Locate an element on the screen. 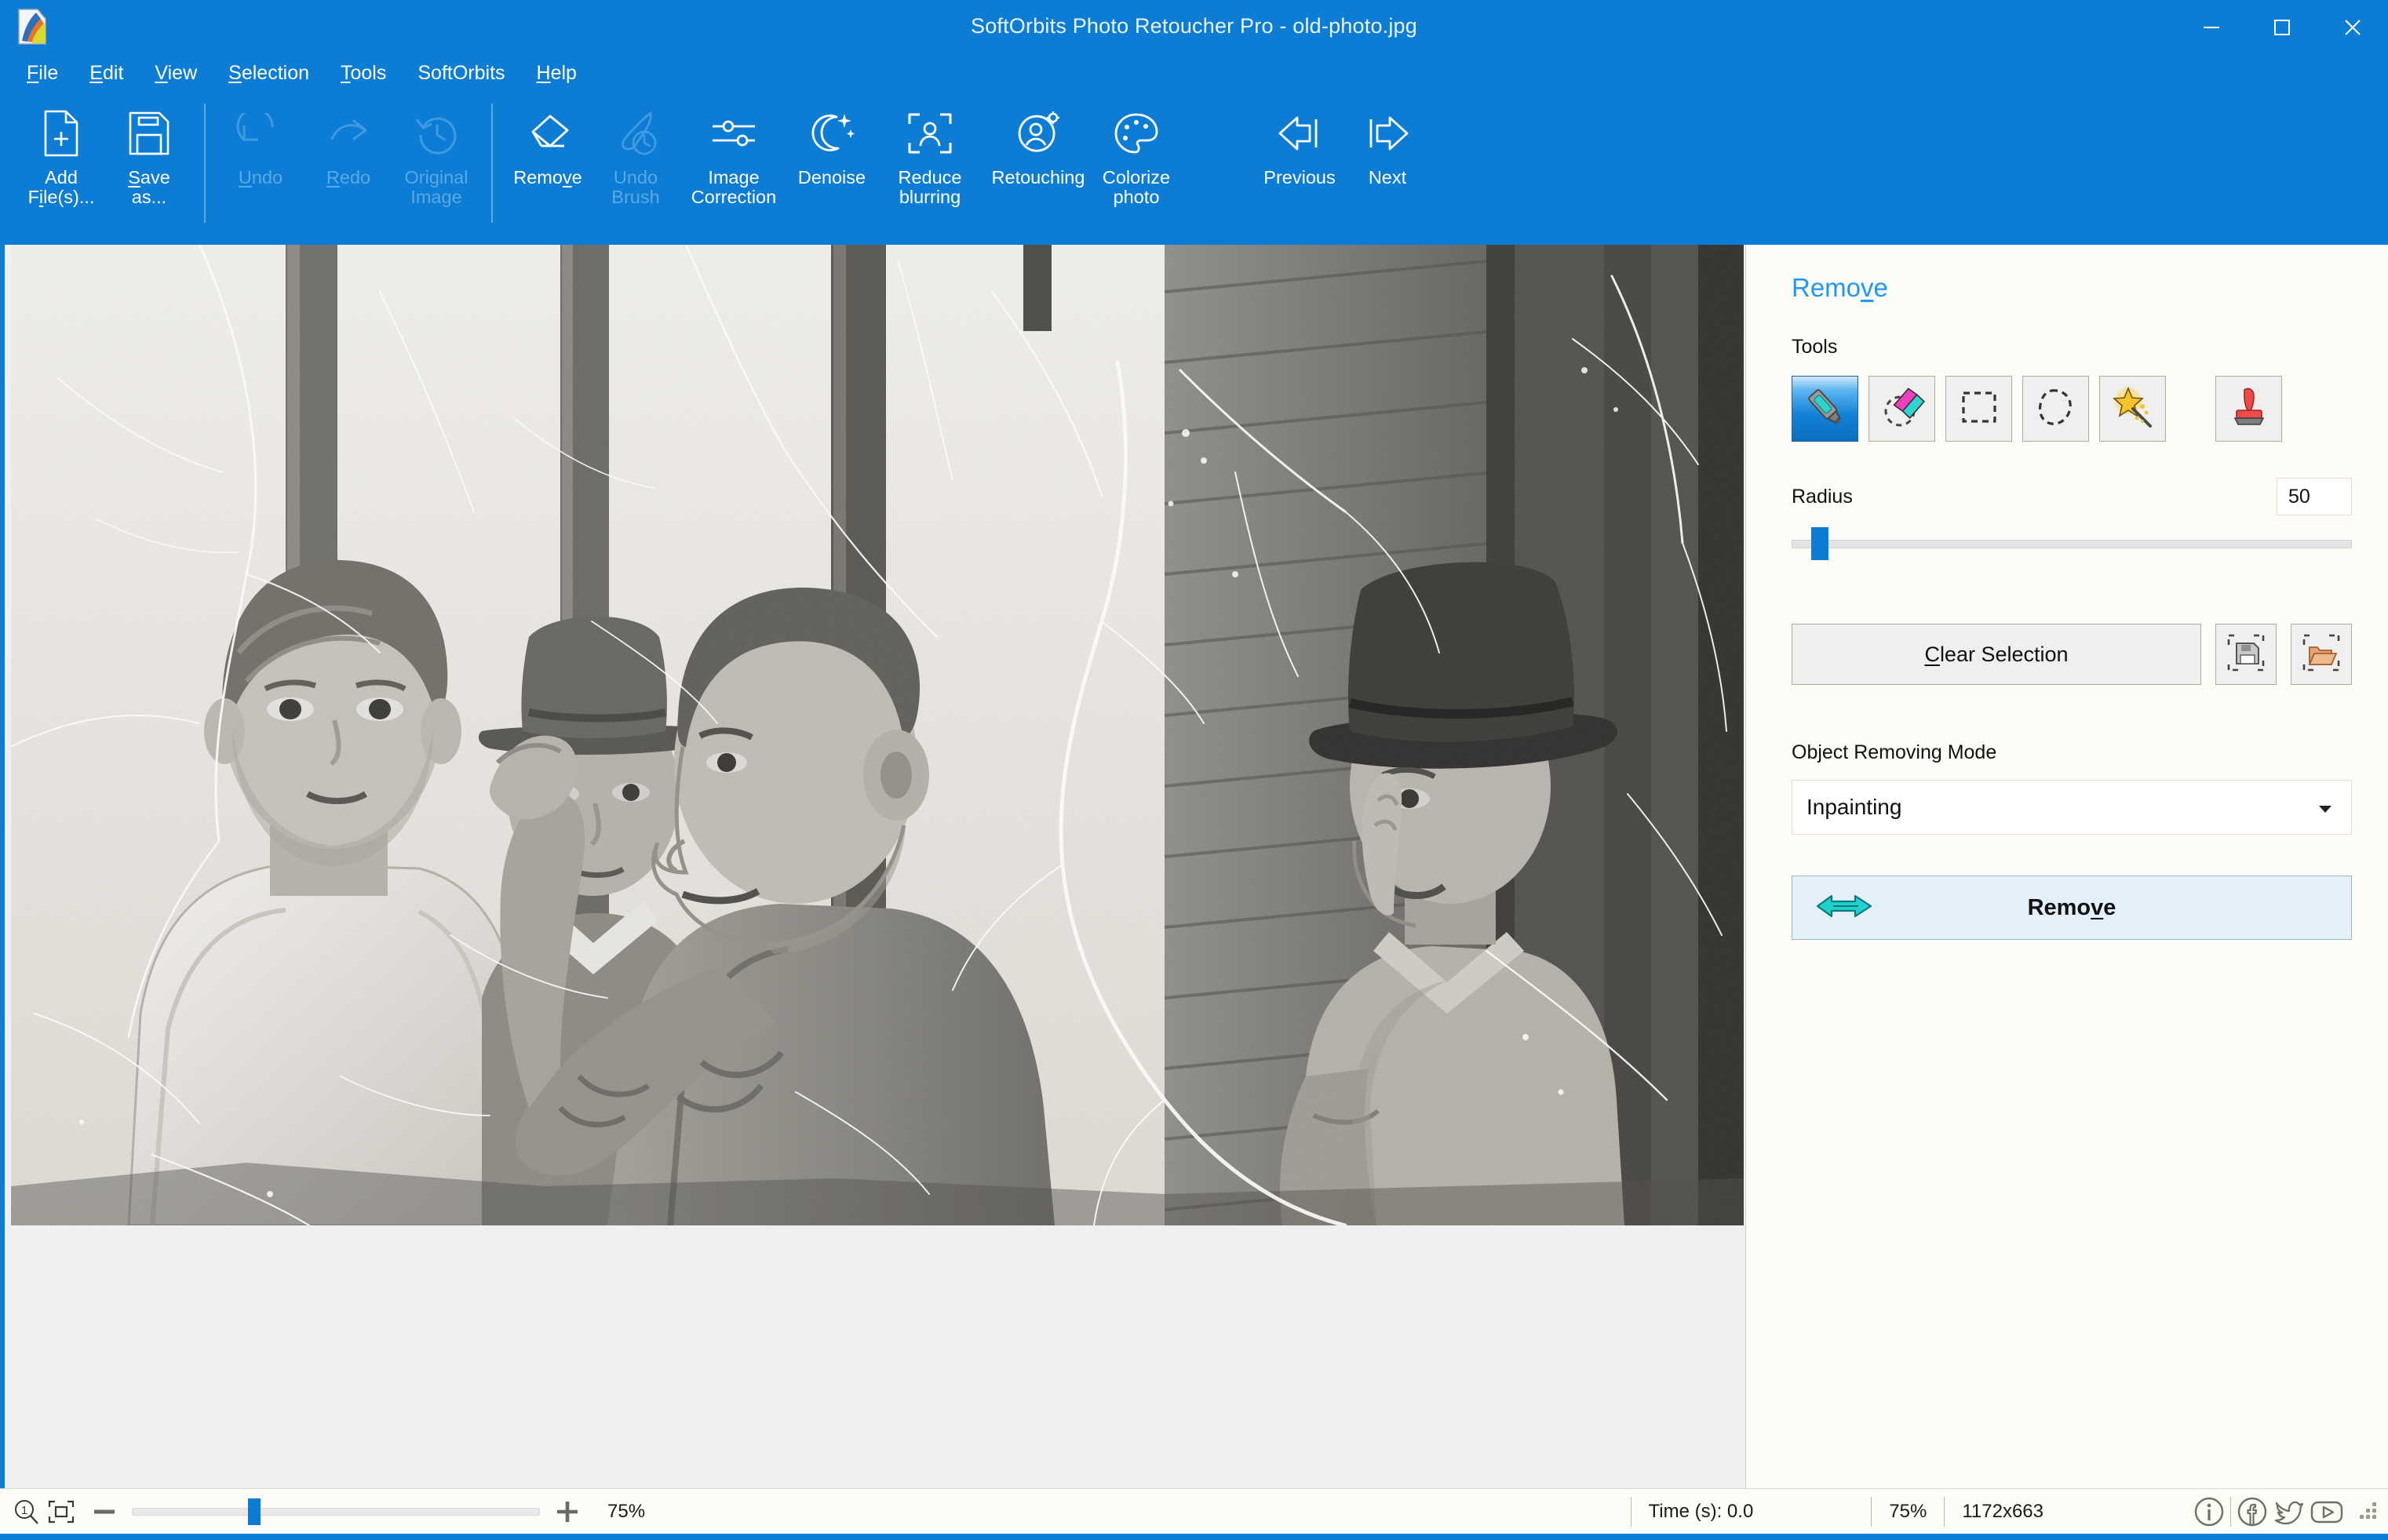 Image resolution: width=2388 pixels, height=1540 pixels. resize-grip-icon is located at coordinates (2369, 1512).